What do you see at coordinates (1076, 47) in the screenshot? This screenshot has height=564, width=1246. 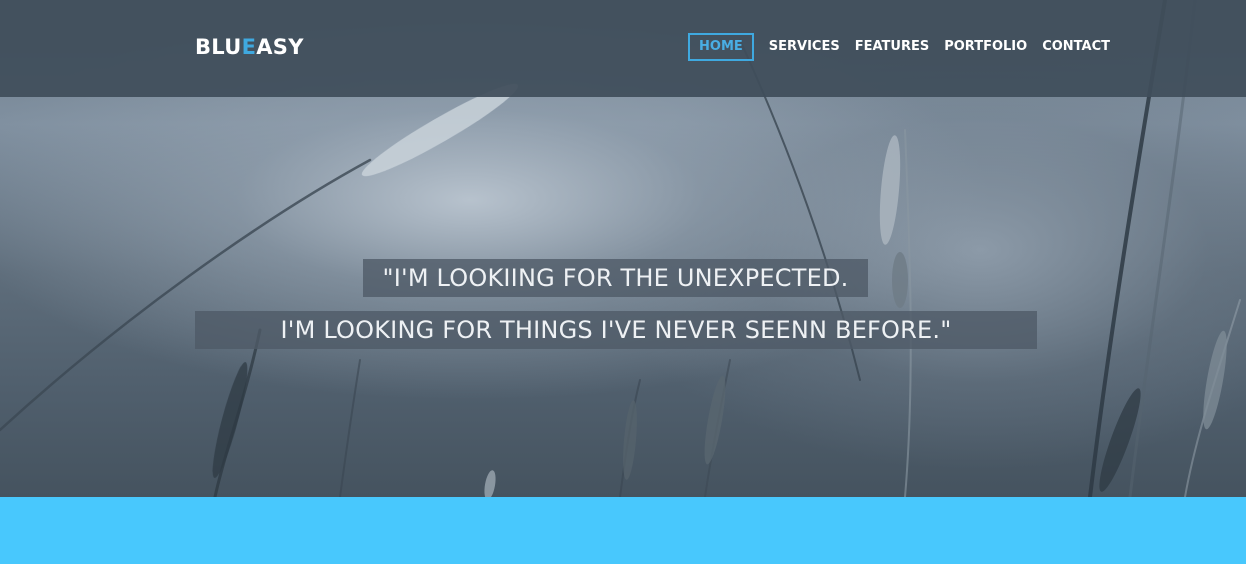 I see `nav-contact: CONTACT` at bounding box center [1076, 47].